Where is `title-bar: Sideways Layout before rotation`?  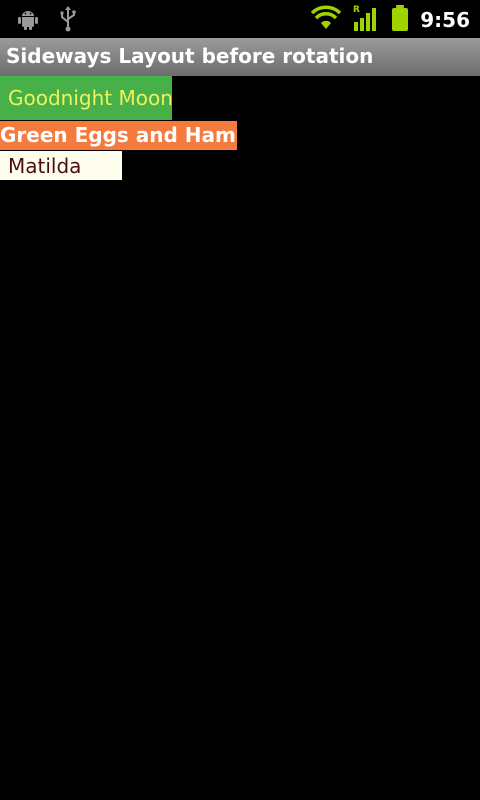
title-bar: Sideways Layout before rotation is located at coordinates (240, 57).